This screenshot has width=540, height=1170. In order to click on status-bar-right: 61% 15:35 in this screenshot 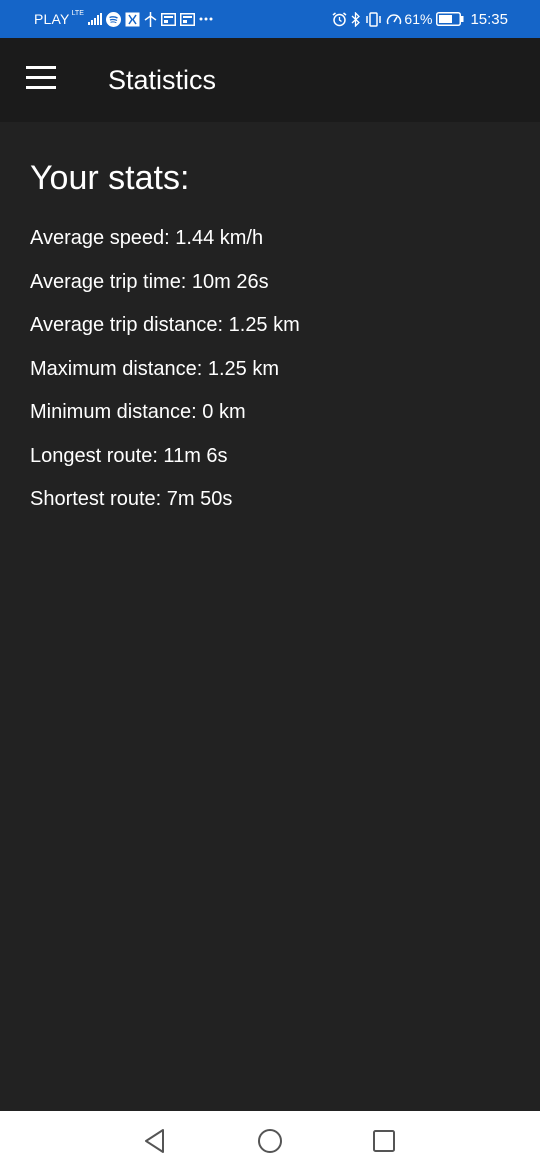, I will do `click(418, 19)`.